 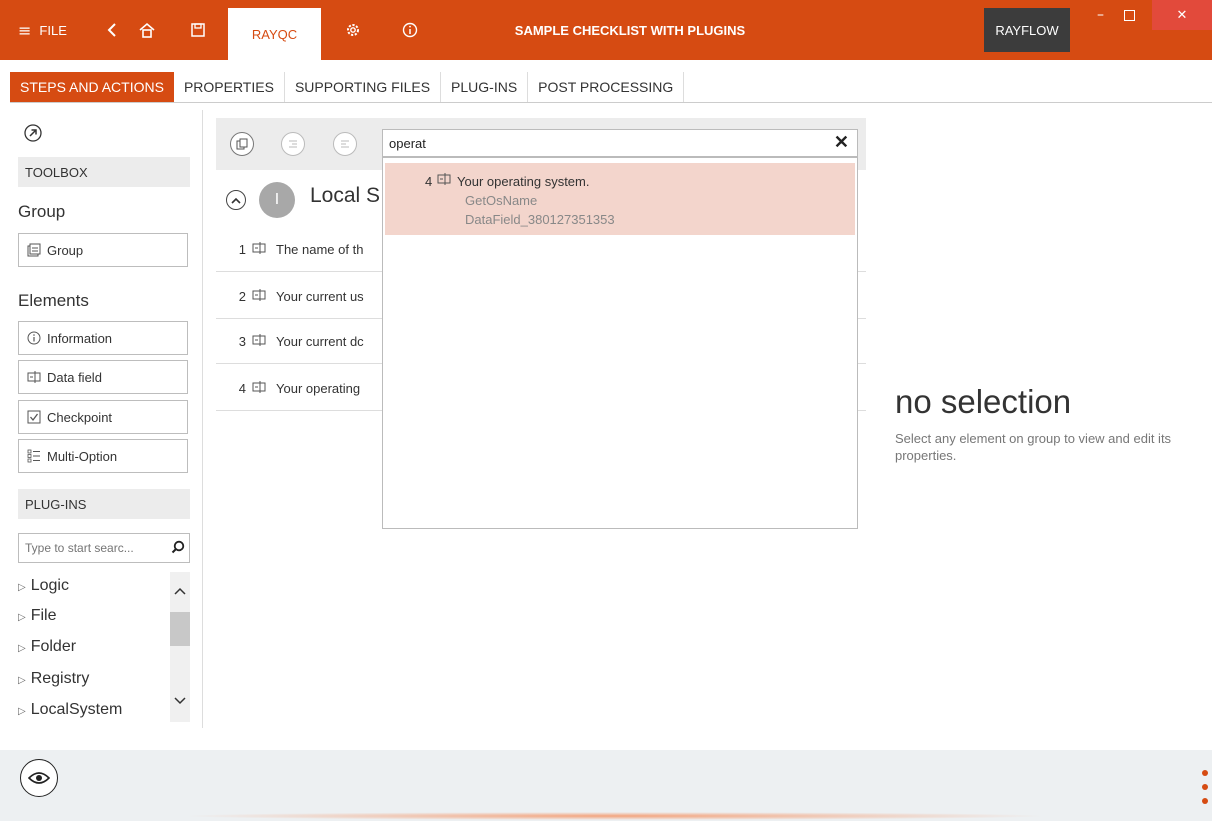 What do you see at coordinates (53, 679) in the screenshot?
I see `tree-item-registry: ▷ Registry` at bounding box center [53, 679].